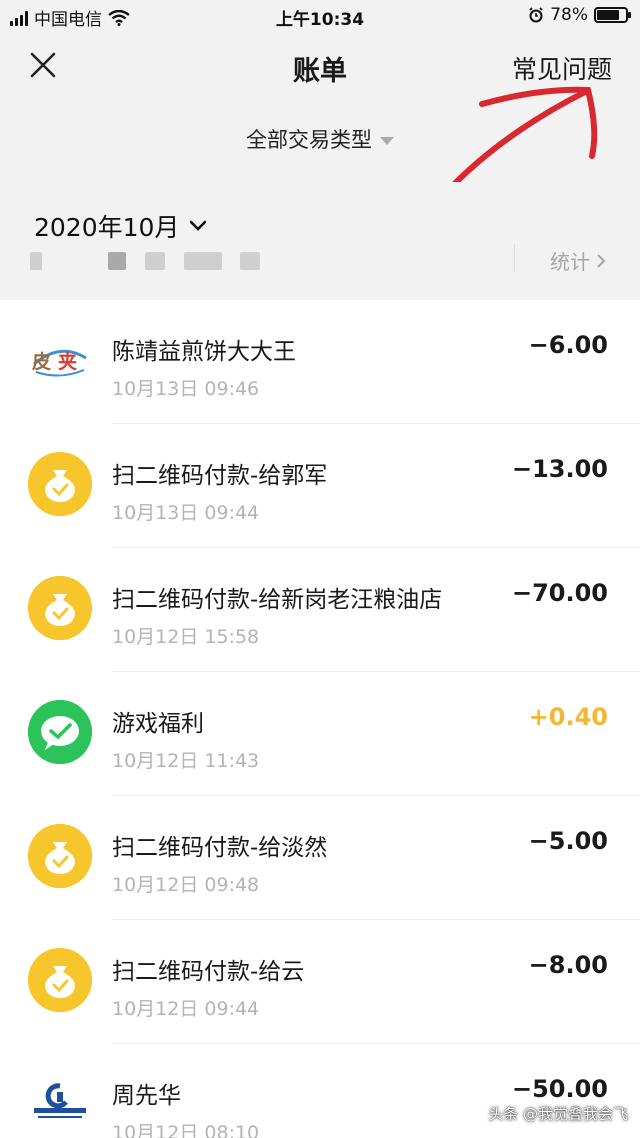 This screenshot has width=640, height=1138. Describe the element at coordinates (562, 68) in the screenshot. I see `faq-link: 常见问题` at that location.